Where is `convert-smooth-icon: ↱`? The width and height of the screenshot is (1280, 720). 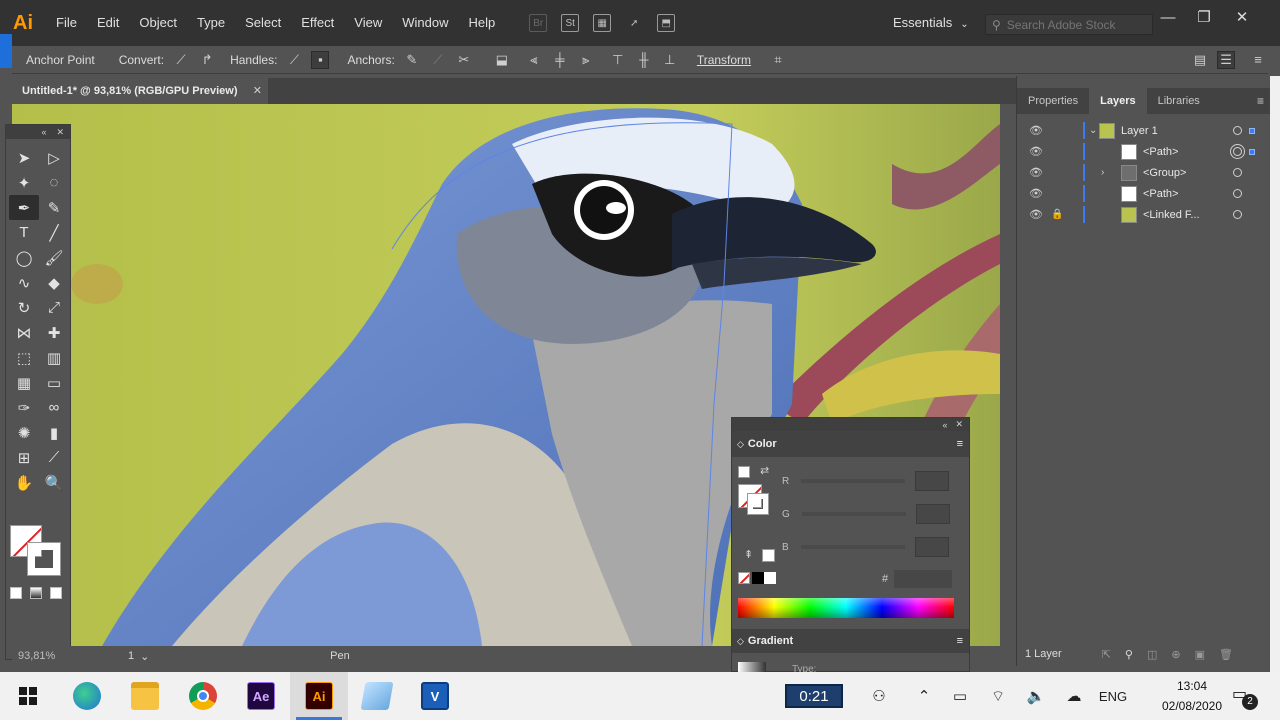 convert-smooth-icon: ↱ is located at coordinates (207, 60).